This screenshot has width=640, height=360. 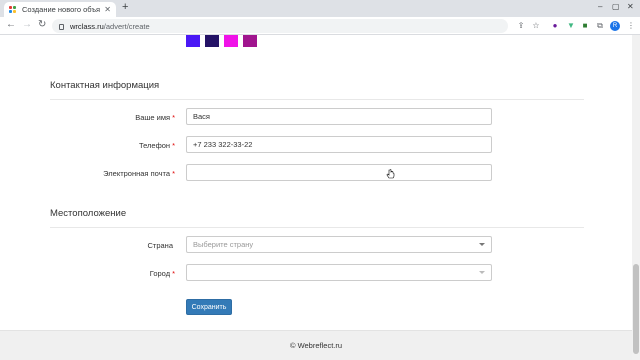 I want to click on name-label: Ваше имя *, so click(x=155, y=117).